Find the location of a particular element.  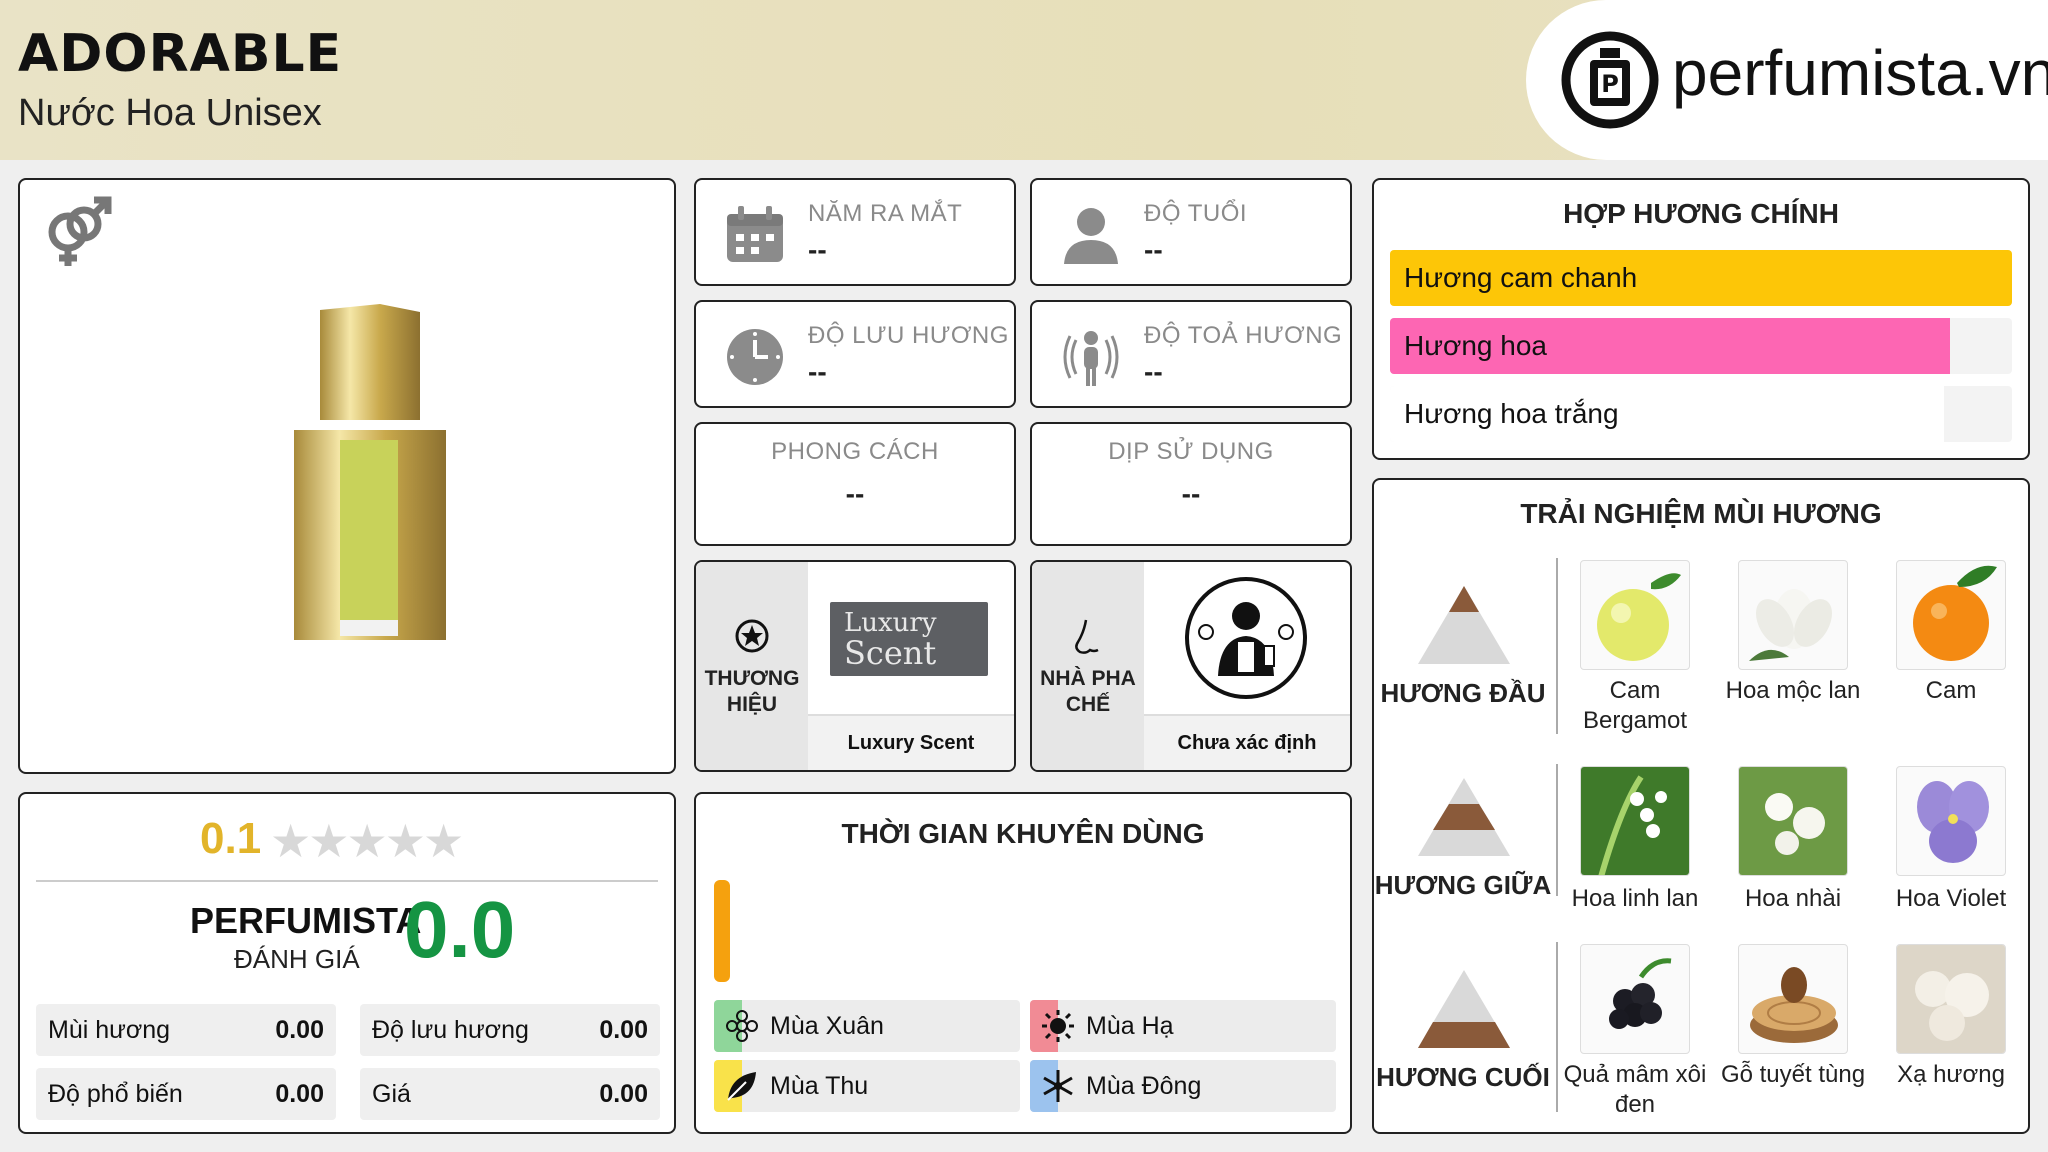

metric-label: Giá is located at coordinates (391, 1094).